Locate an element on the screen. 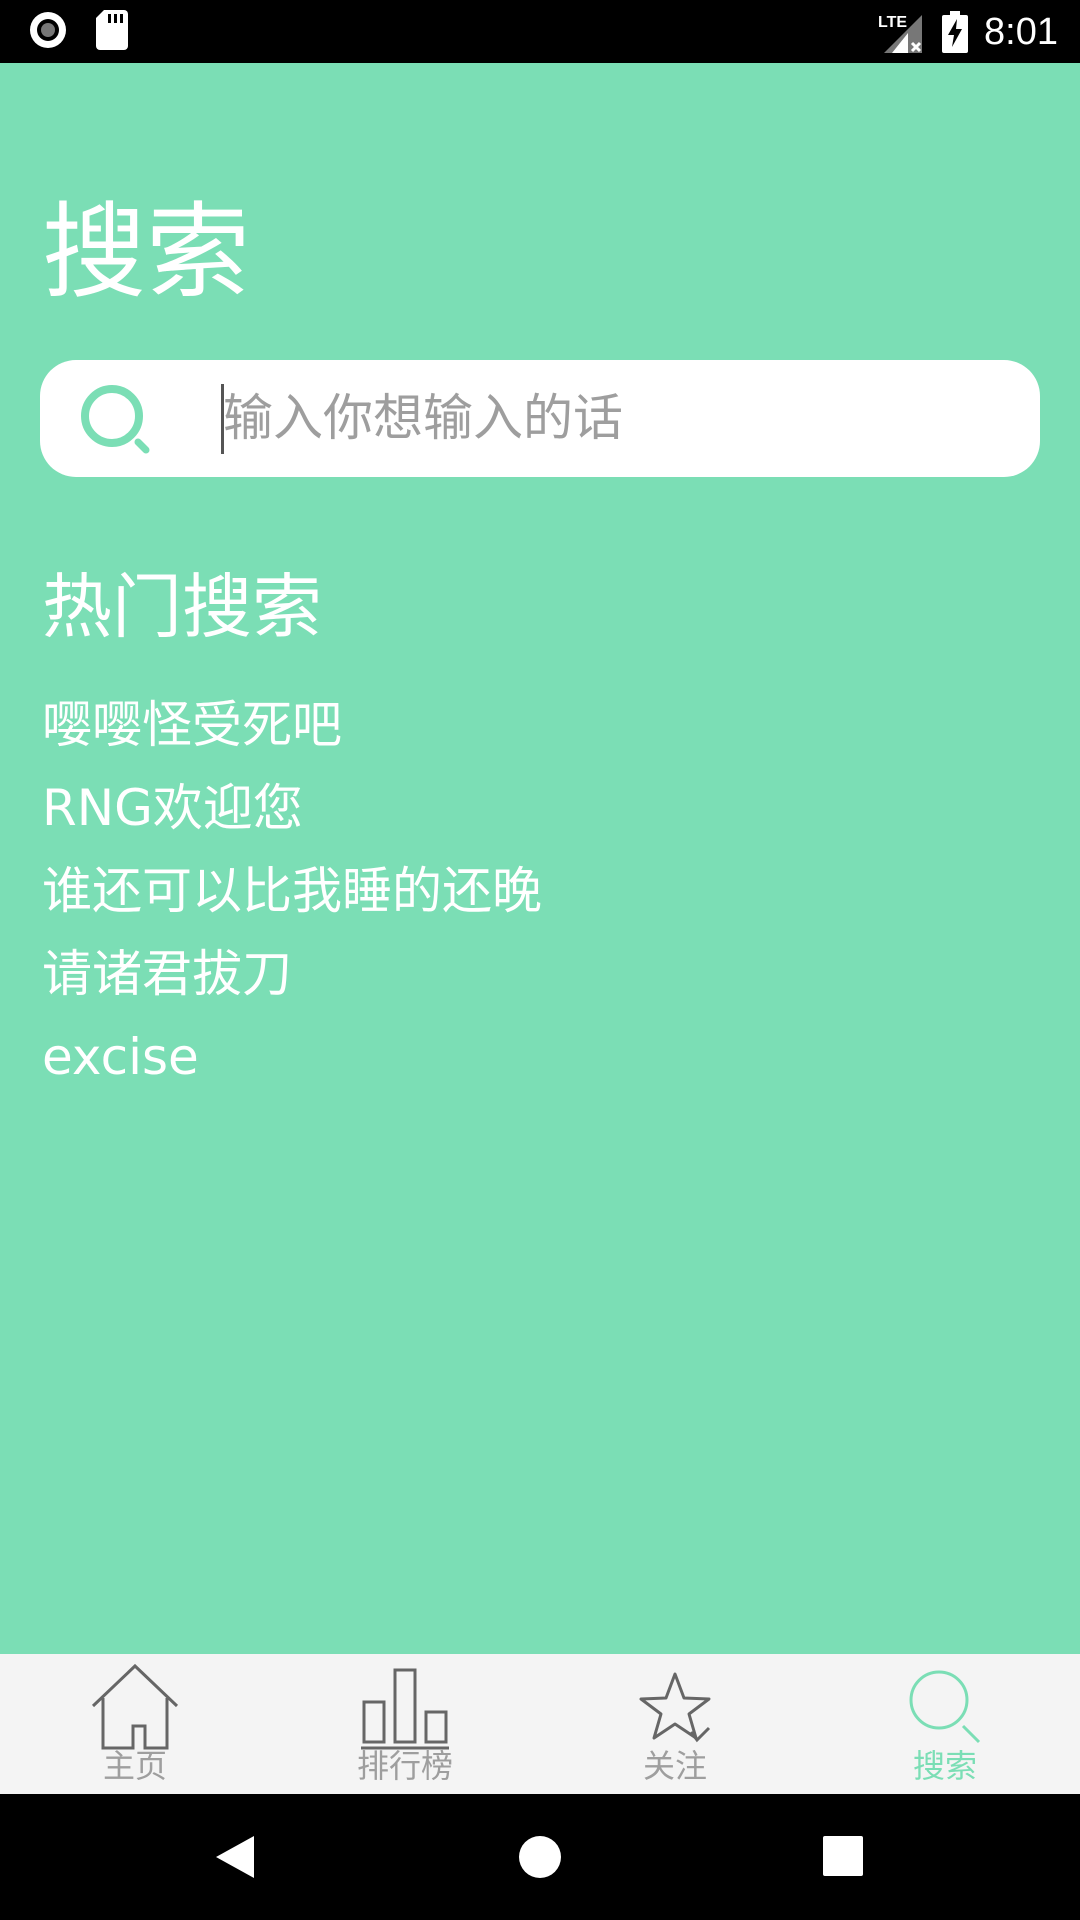 The height and width of the screenshot is (1920, 1080). bar-chart-icon is located at coordinates (405, 1709).